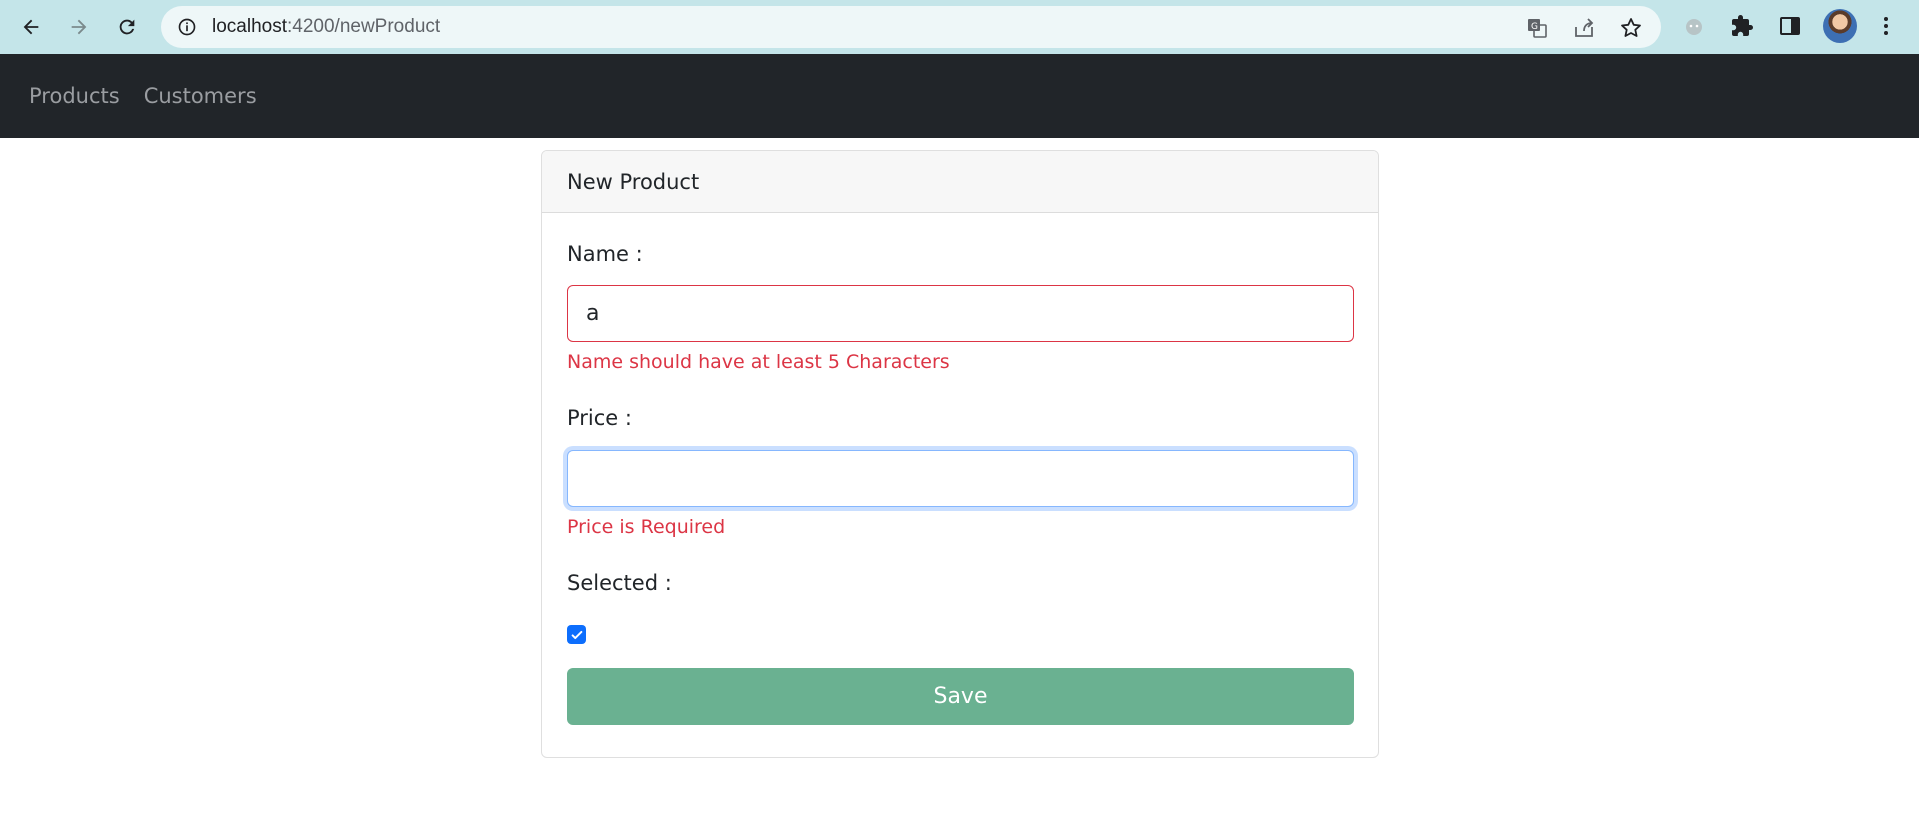 The height and width of the screenshot is (813, 1919). What do you see at coordinates (605, 254) in the screenshot?
I see `name-label: Name :` at bounding box center [605, 254].